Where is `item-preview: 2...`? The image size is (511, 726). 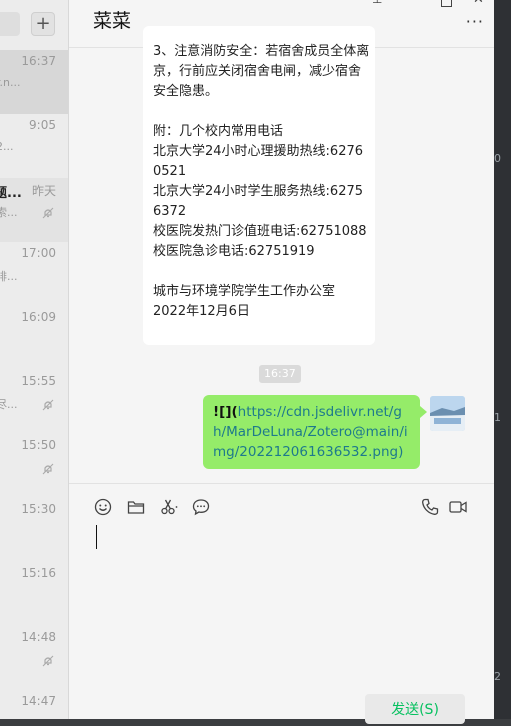
item-preview: 2... is located at coordinates (7, 146).